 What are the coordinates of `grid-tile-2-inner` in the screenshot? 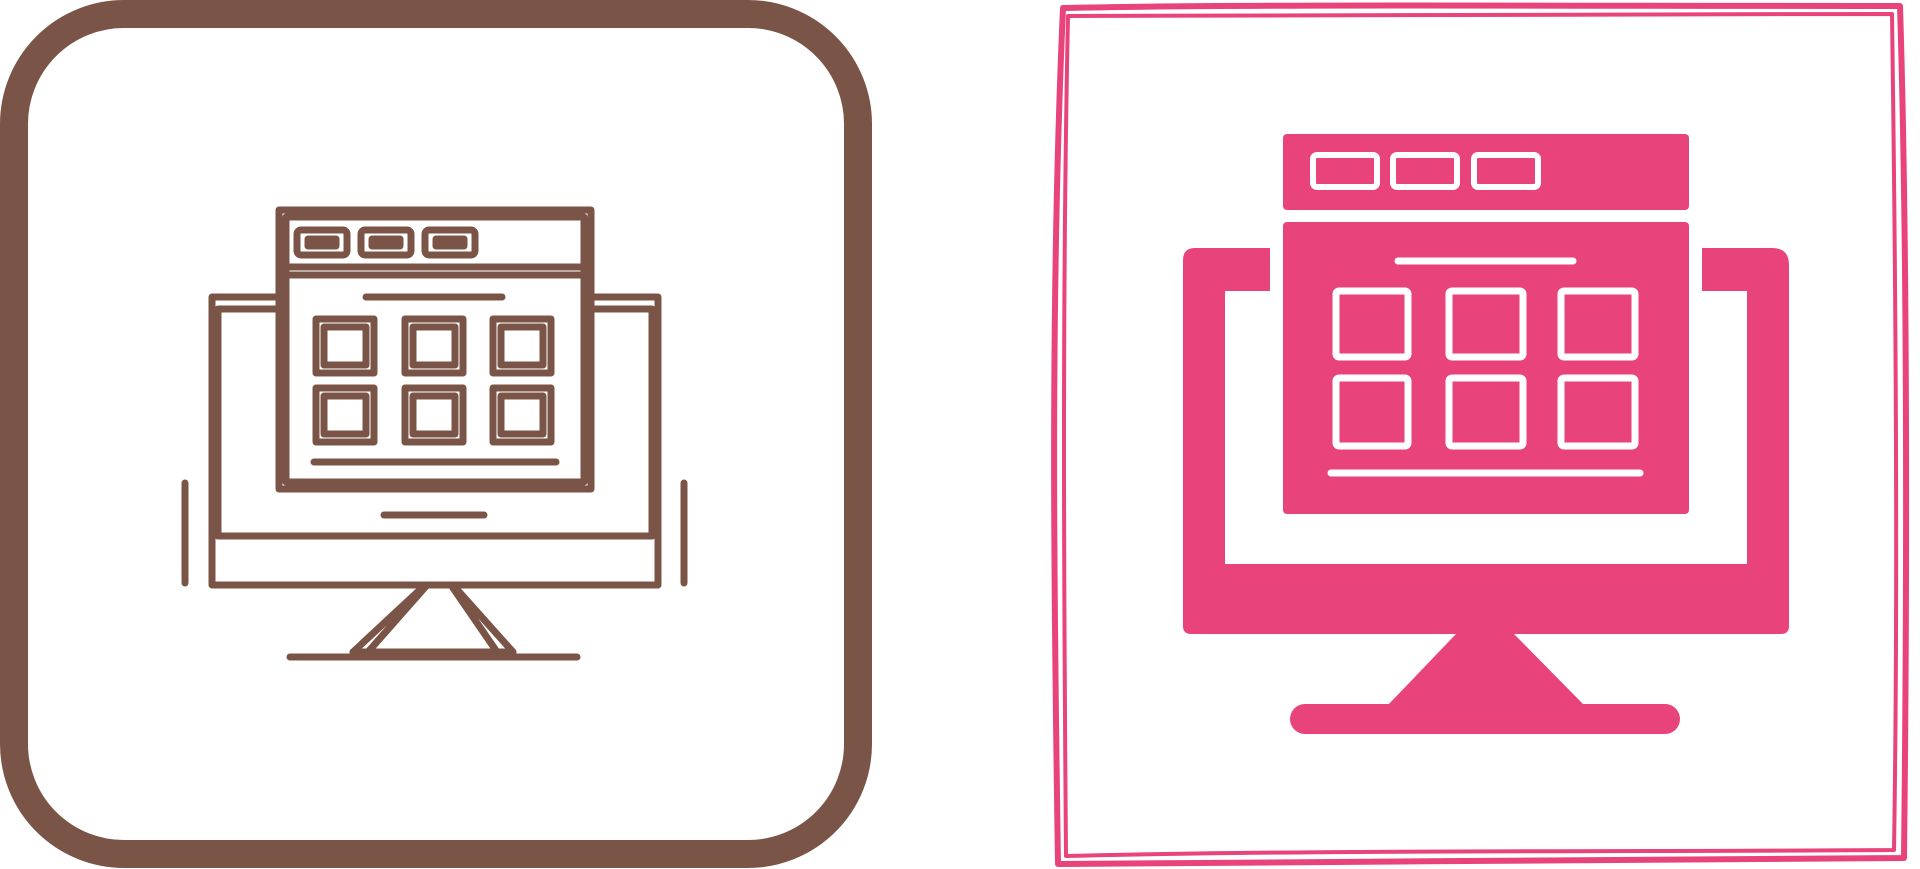 It's located at (434, 346).